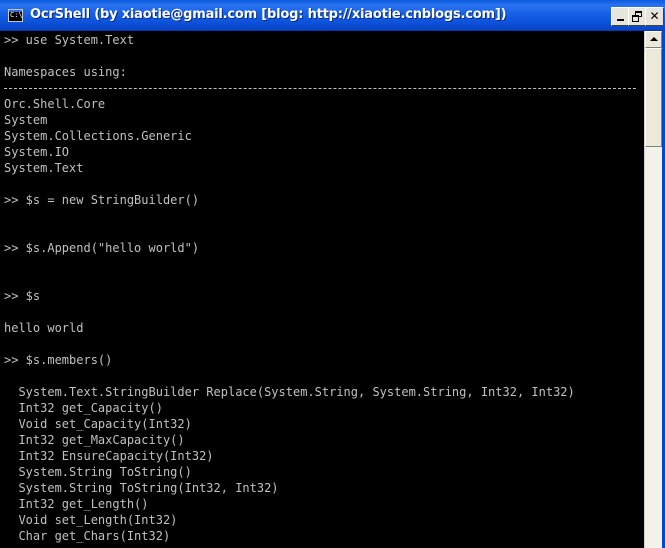 The height and width of the screenshot is (548, 665). What do you see at coordinates (102, 248) in the screenshot?
I see `console-line: >> $s.Append("hello world")` at bounding box center [102, 248].